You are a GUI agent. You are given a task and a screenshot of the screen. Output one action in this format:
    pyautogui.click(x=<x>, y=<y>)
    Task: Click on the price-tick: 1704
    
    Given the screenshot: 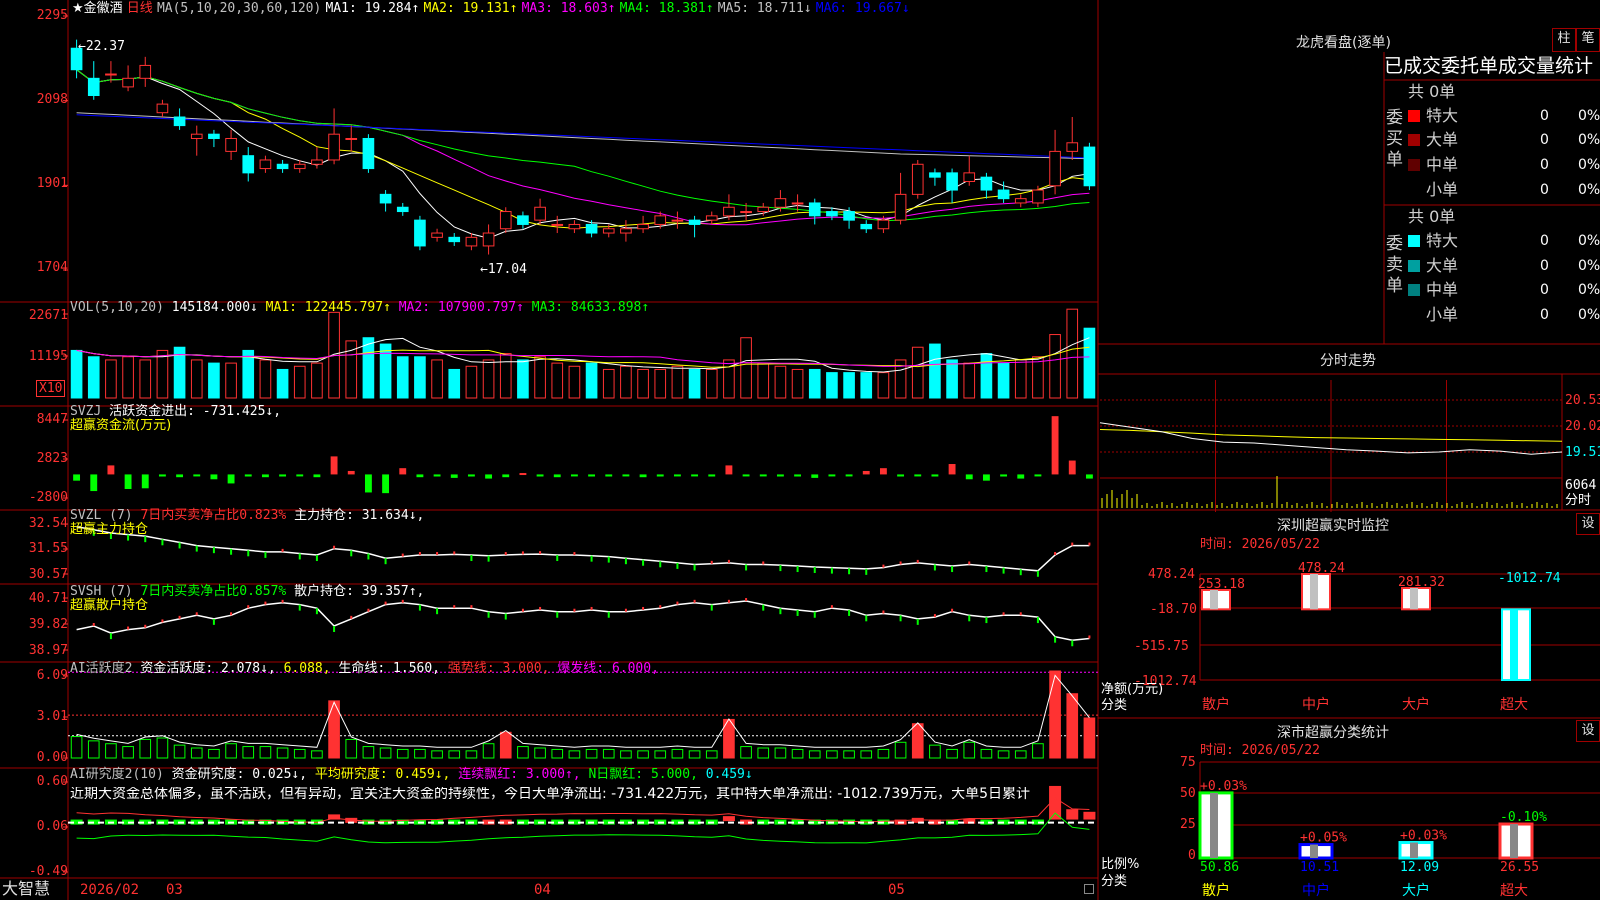 What is the action you would take?
    pyautogui.click(x=52, y=267)
    